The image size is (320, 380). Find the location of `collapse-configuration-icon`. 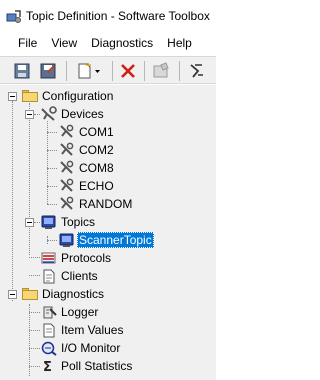

collapse-configuration-icon is located at coordinates (12, 96).